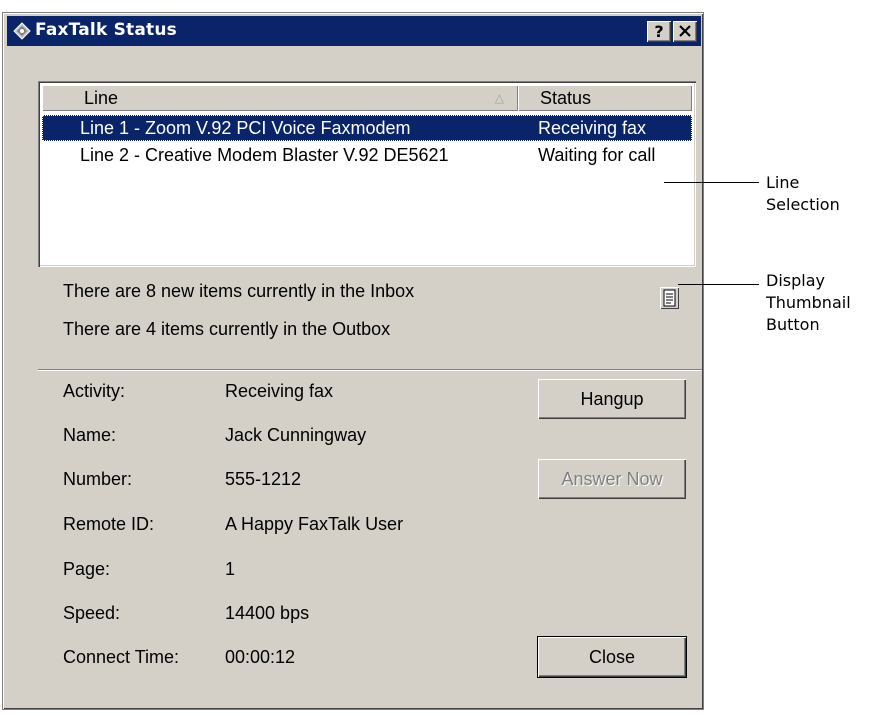  I want to click on close-icon, so click(685, 31).